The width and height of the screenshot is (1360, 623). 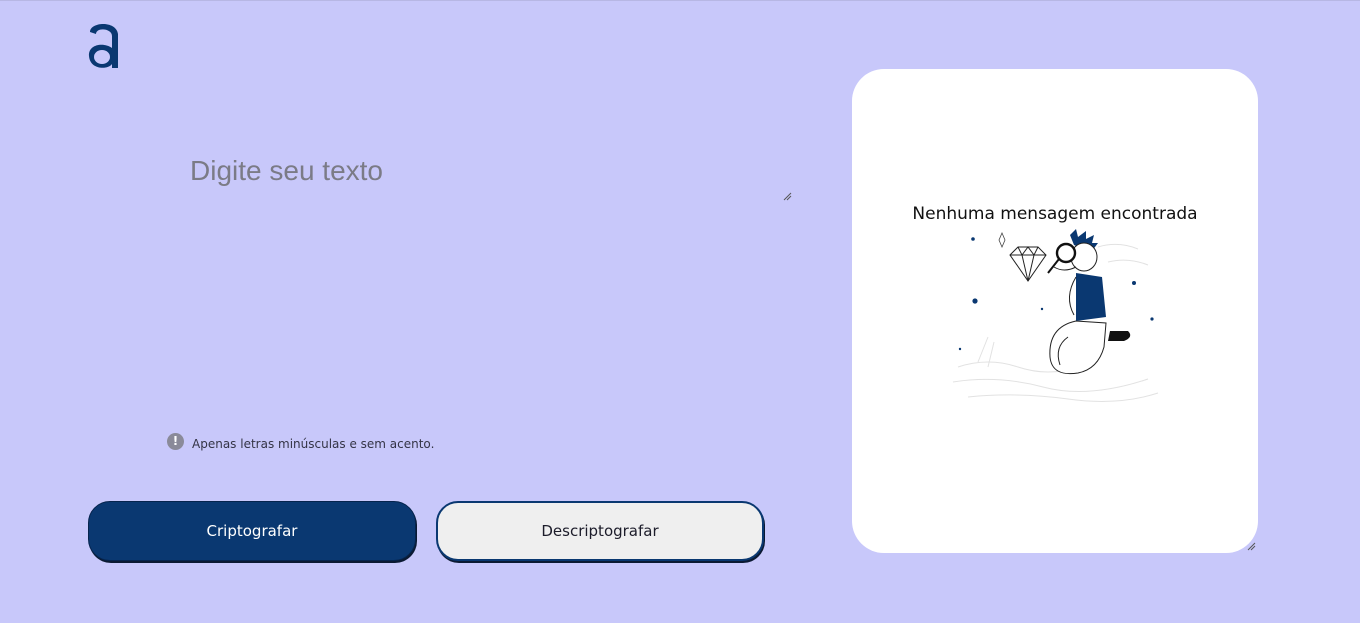 I want to click on hint-text: Apenas letras minúsculas e sem acento., so click(x=313, y=444).